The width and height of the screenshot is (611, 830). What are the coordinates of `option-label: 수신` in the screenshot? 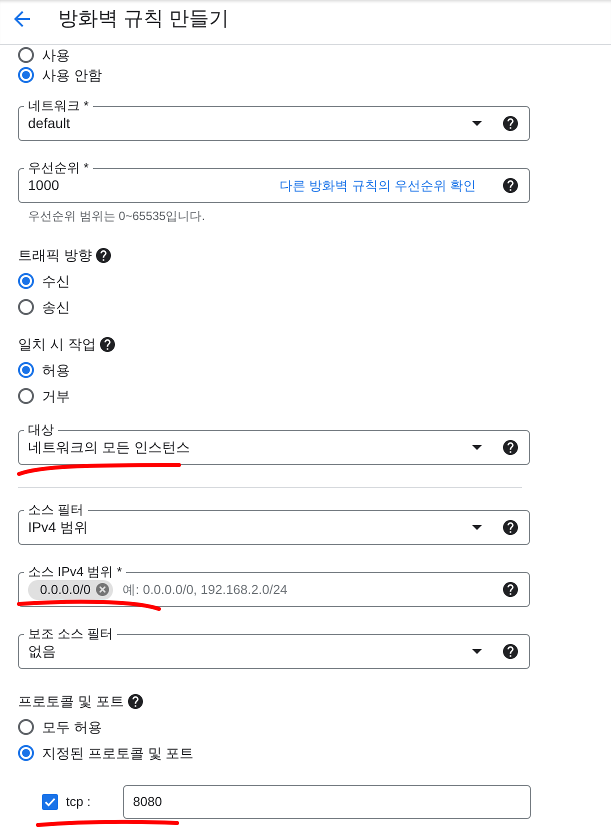 It's located at (56, 281).